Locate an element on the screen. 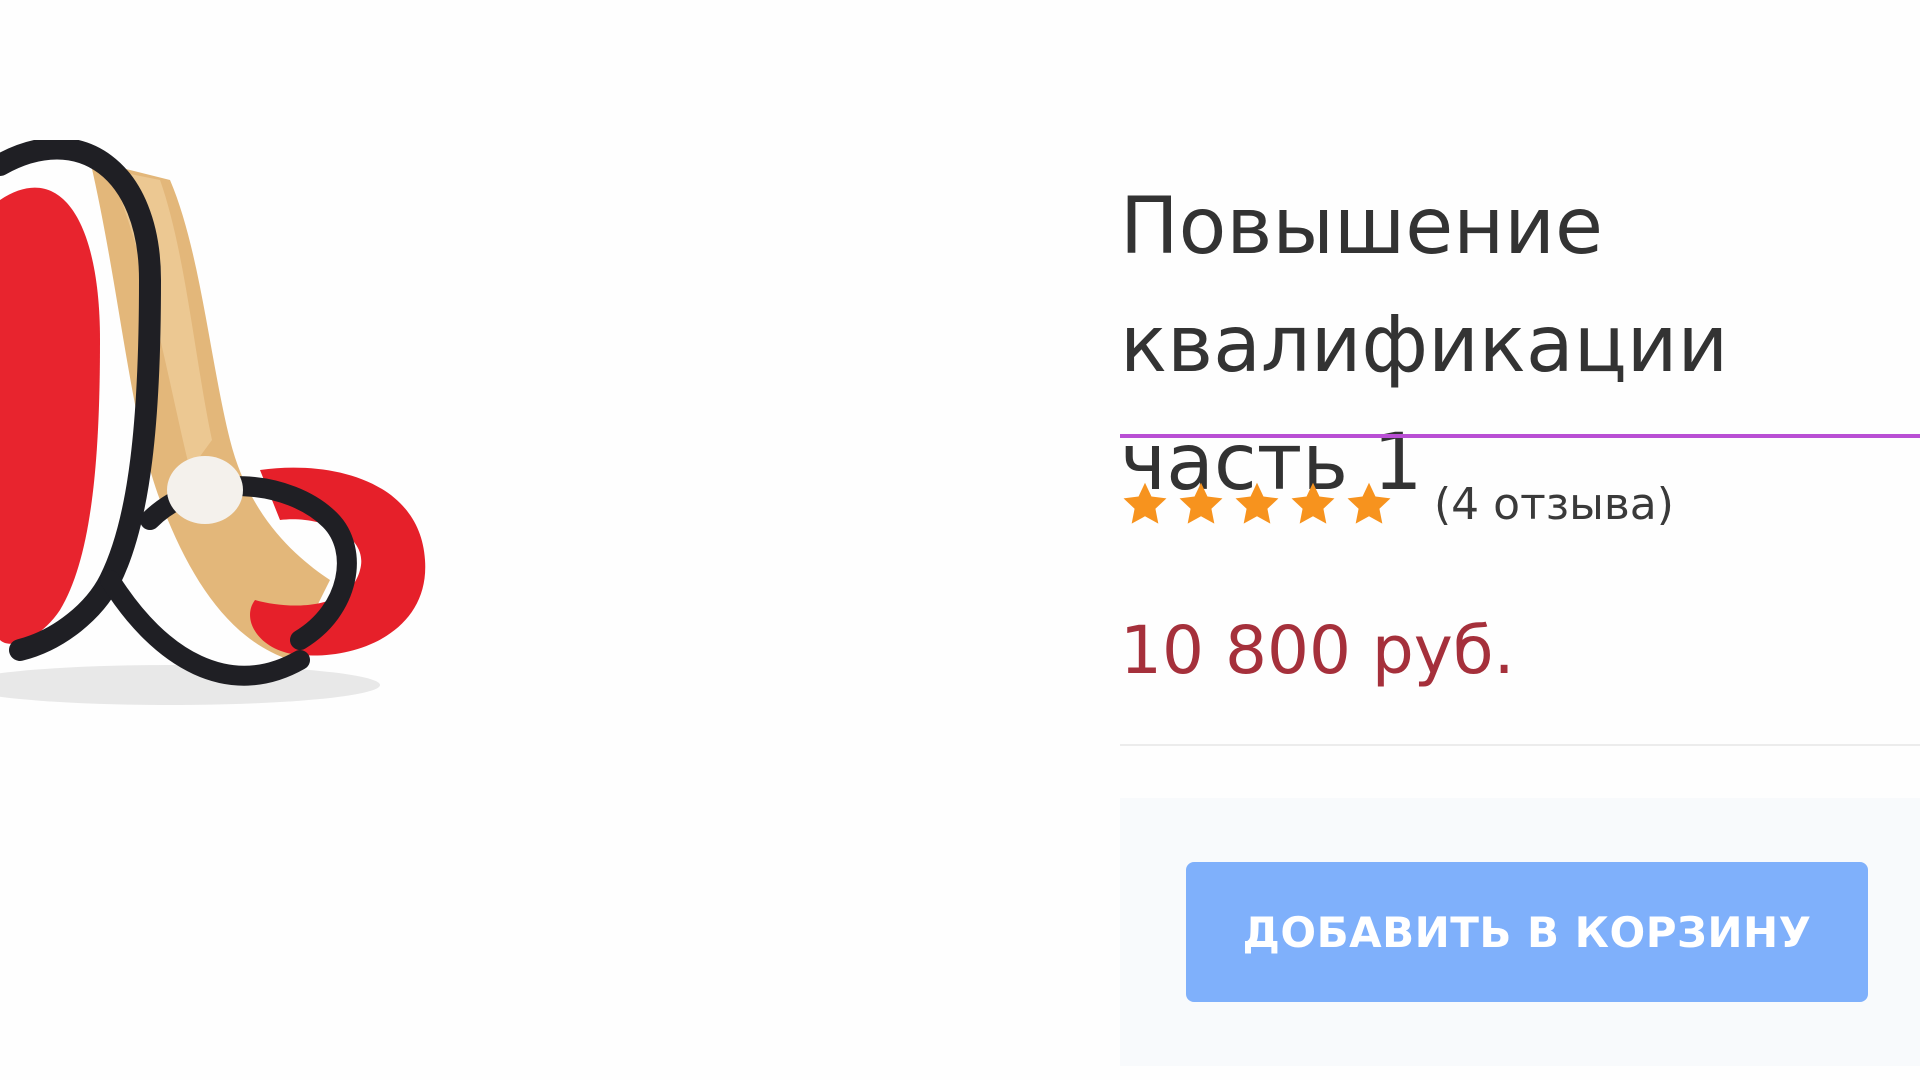 The image size is (1920, 1080). product-price: 10 800 руб. is located at coordinates (1317, 650).